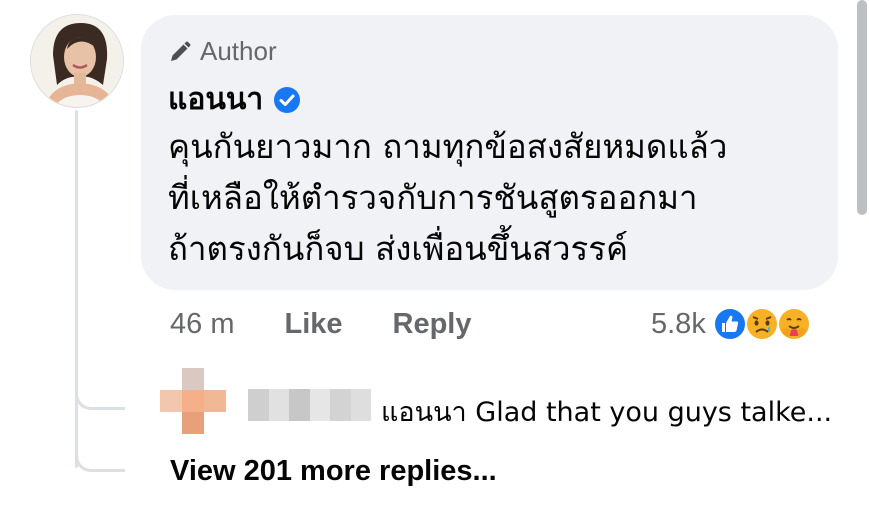 The width and height of the screenshot is (869, 505). I want to click on author-avatar, so click(77, 61).